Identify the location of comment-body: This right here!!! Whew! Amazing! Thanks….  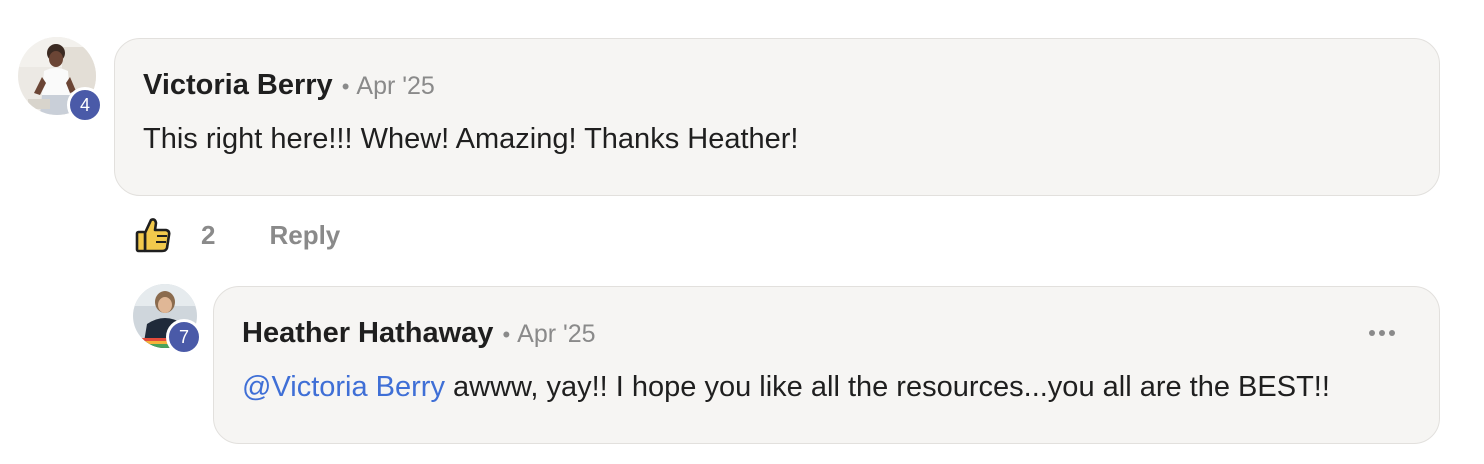
(471, 139).